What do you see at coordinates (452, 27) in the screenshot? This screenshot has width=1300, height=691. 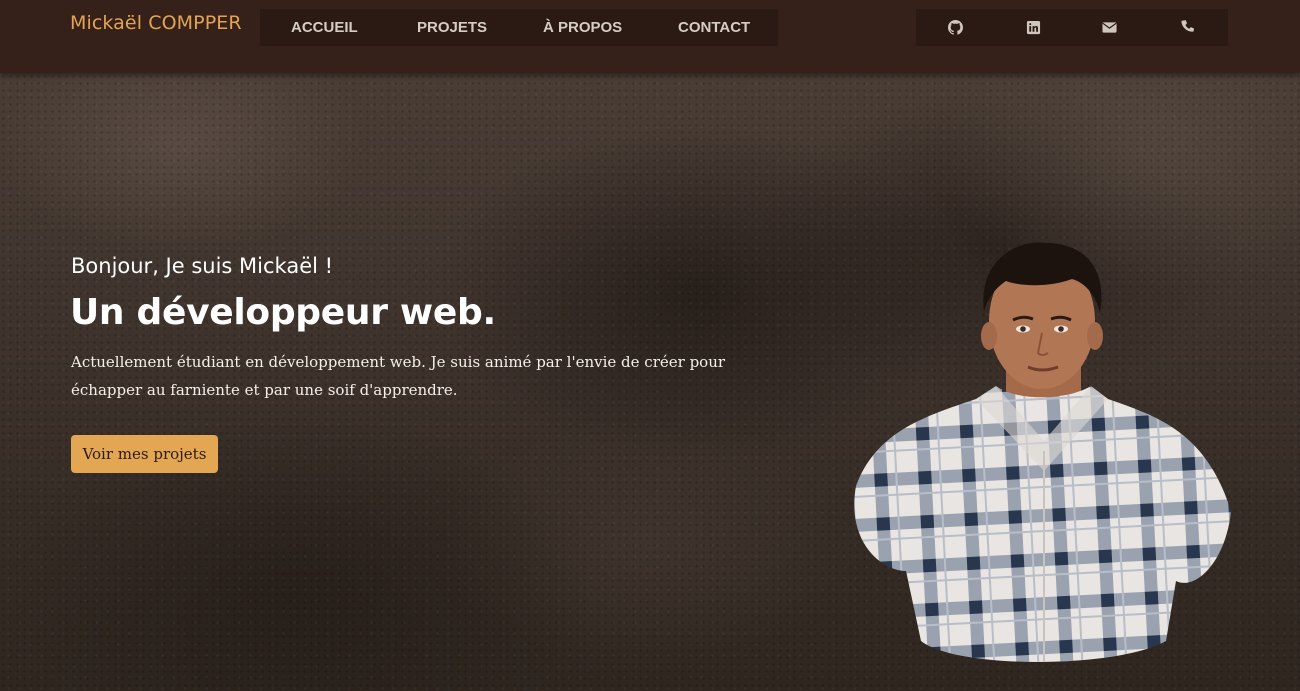 I see `nav-item-projets: PROJETS` at bounding box center [452, 27].